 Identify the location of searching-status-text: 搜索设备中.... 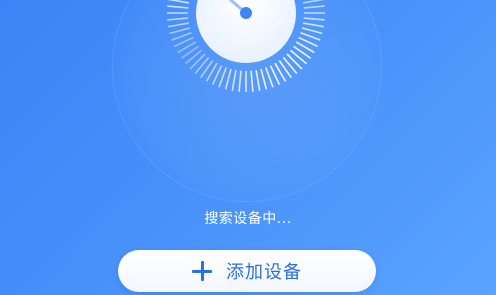
(248, 219).